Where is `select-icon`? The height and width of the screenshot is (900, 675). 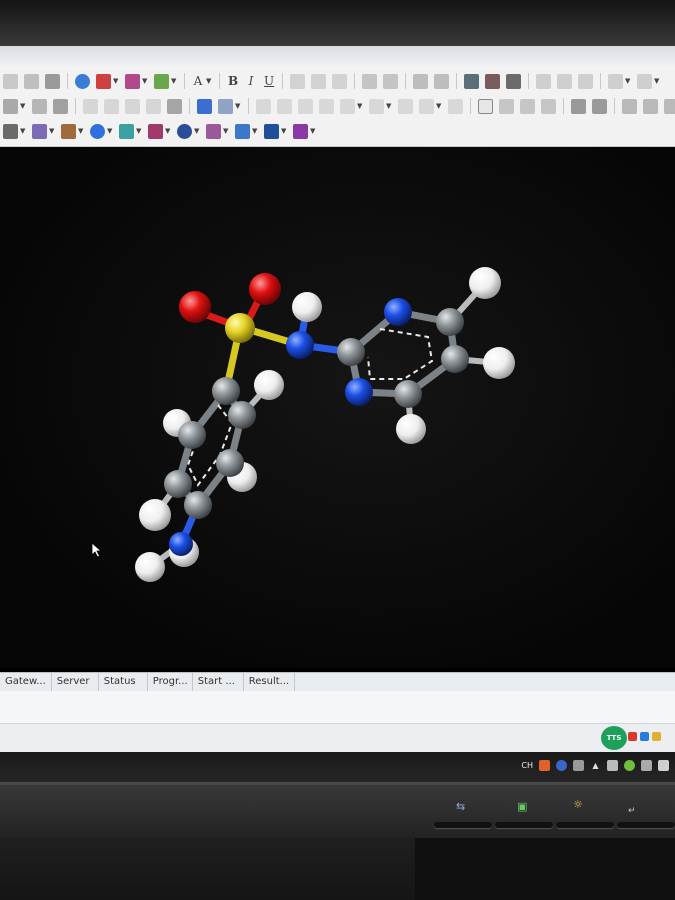
select-icon is located at coordinates (60, 106).